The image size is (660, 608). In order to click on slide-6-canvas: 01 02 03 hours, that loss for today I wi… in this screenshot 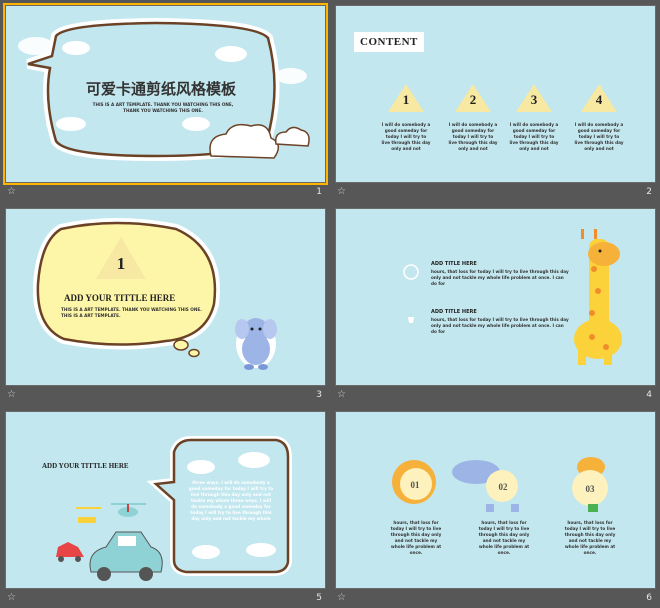, I will do `click(495, 500)`.